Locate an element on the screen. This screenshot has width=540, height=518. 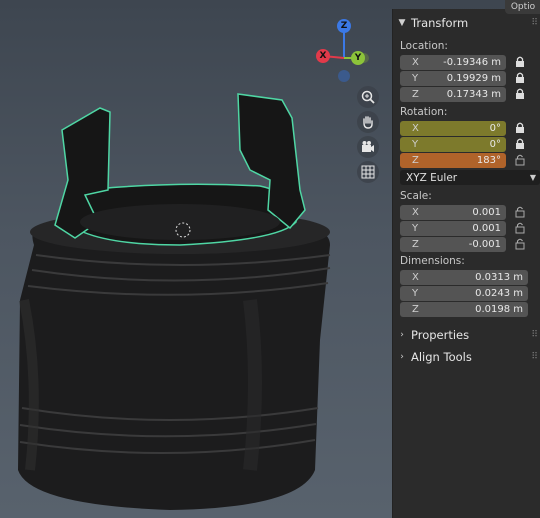
dimensions-z-row: Z 0.0198 m is located at coordinates (464, 309).